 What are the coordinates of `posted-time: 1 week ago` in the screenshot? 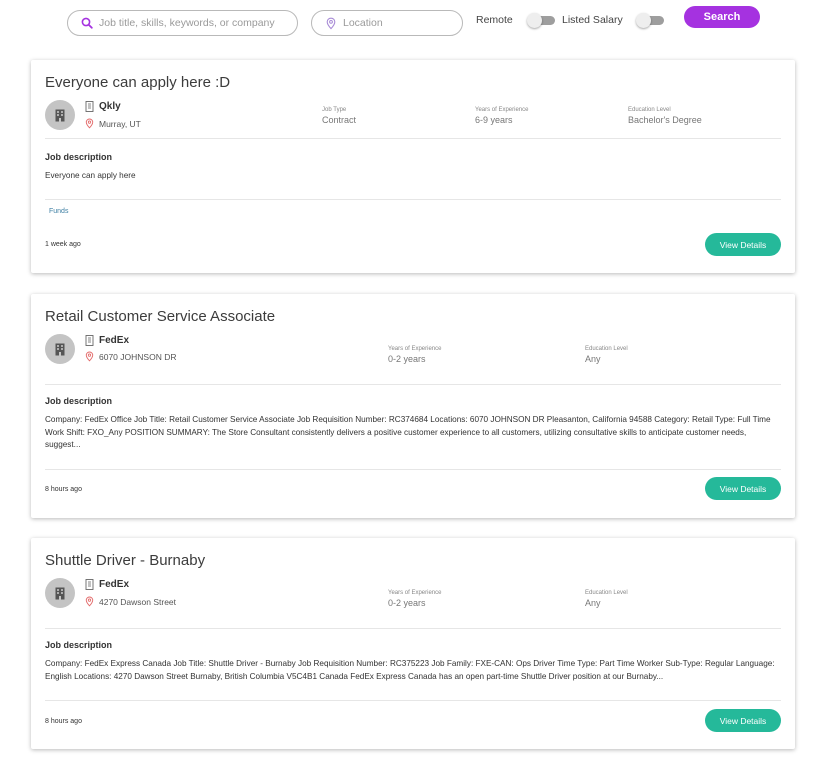 It's located at (63, 244).